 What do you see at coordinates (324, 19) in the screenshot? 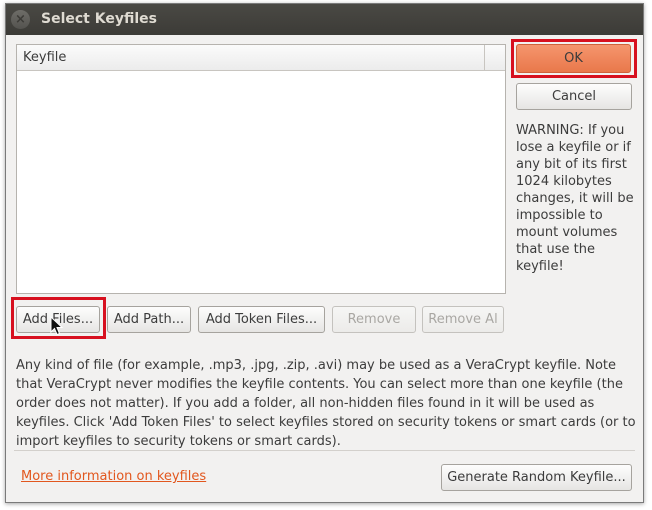
I see `title-bar: × Select Keyfiles` at bounding box center [324, 19].